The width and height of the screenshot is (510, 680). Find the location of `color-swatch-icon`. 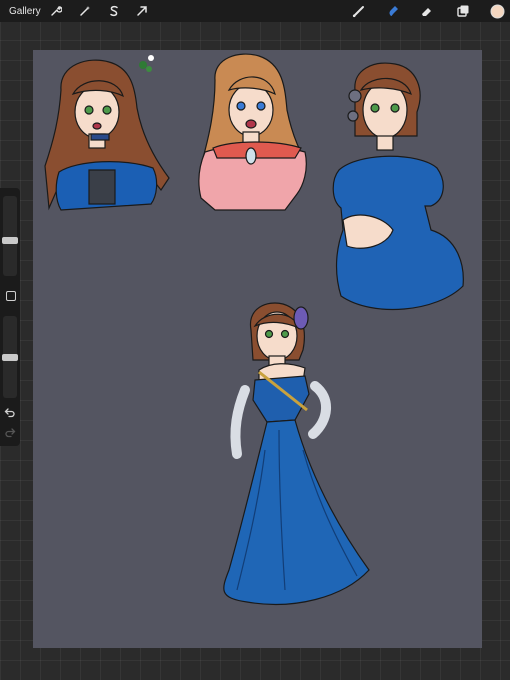

color-swatch-icon is located at coordinates (497, 11).